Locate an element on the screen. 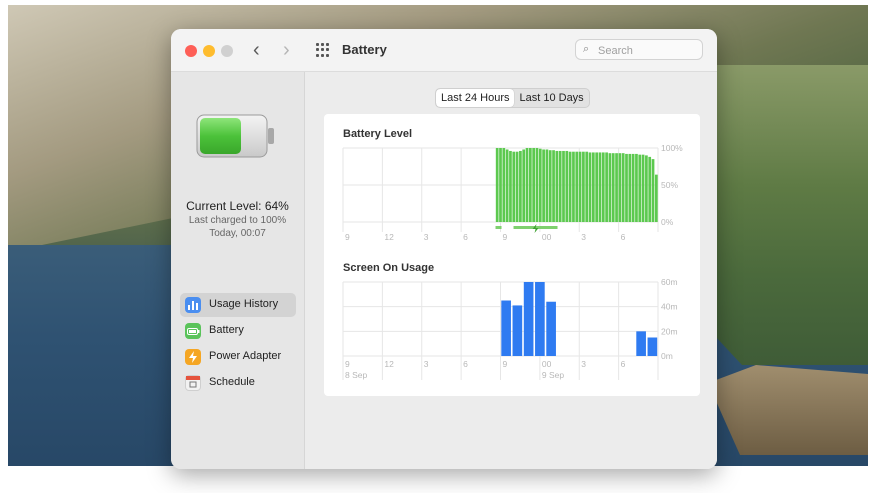 This screenshot has height=493, width=870. y-tick-label: 20m is located at coordinates (669, 331).